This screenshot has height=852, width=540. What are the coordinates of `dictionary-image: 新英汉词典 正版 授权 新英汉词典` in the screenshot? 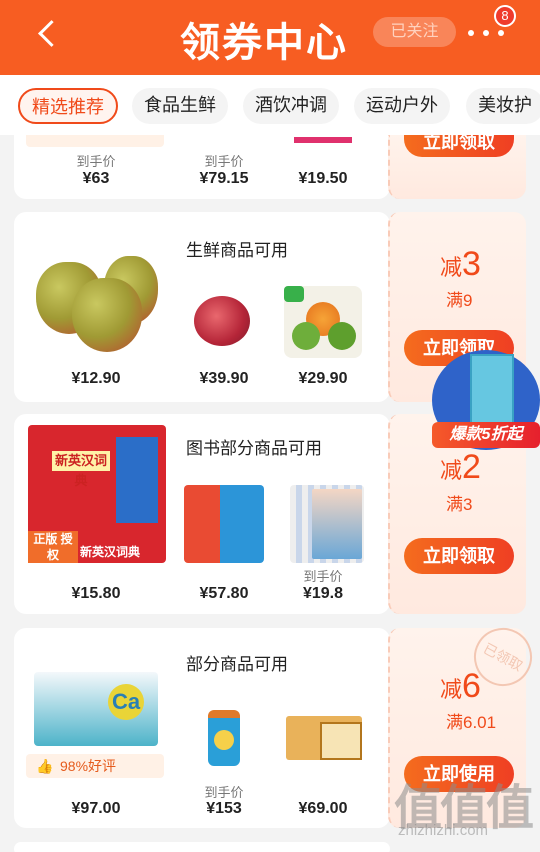 It's located at (97, 494).